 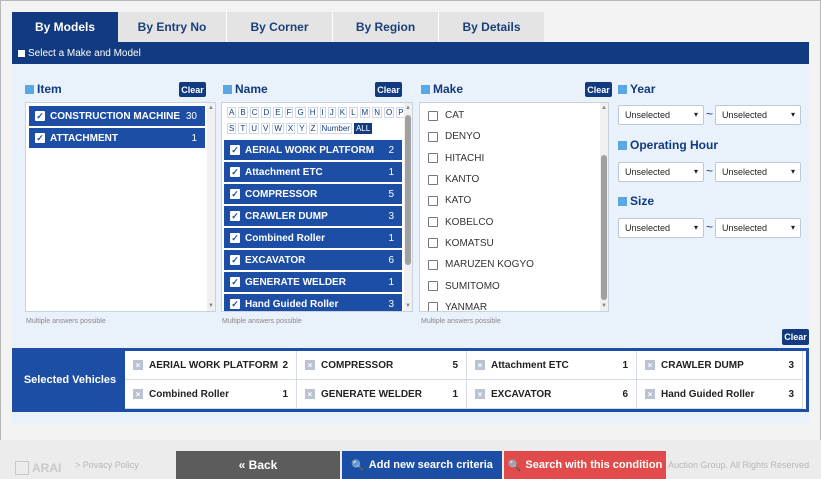 I want to click on selected-vehicle-tag: × EXCAVATOR 6, so click(x=552, y=394).